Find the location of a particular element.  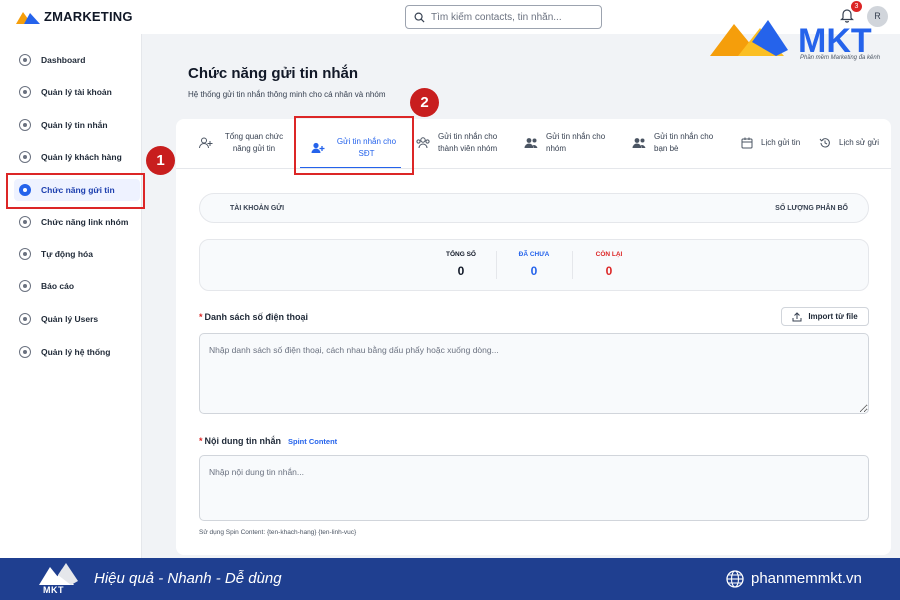

mkt-tagline: Phần mềm Marketing đa kênh is located at coordinates (840, 58).